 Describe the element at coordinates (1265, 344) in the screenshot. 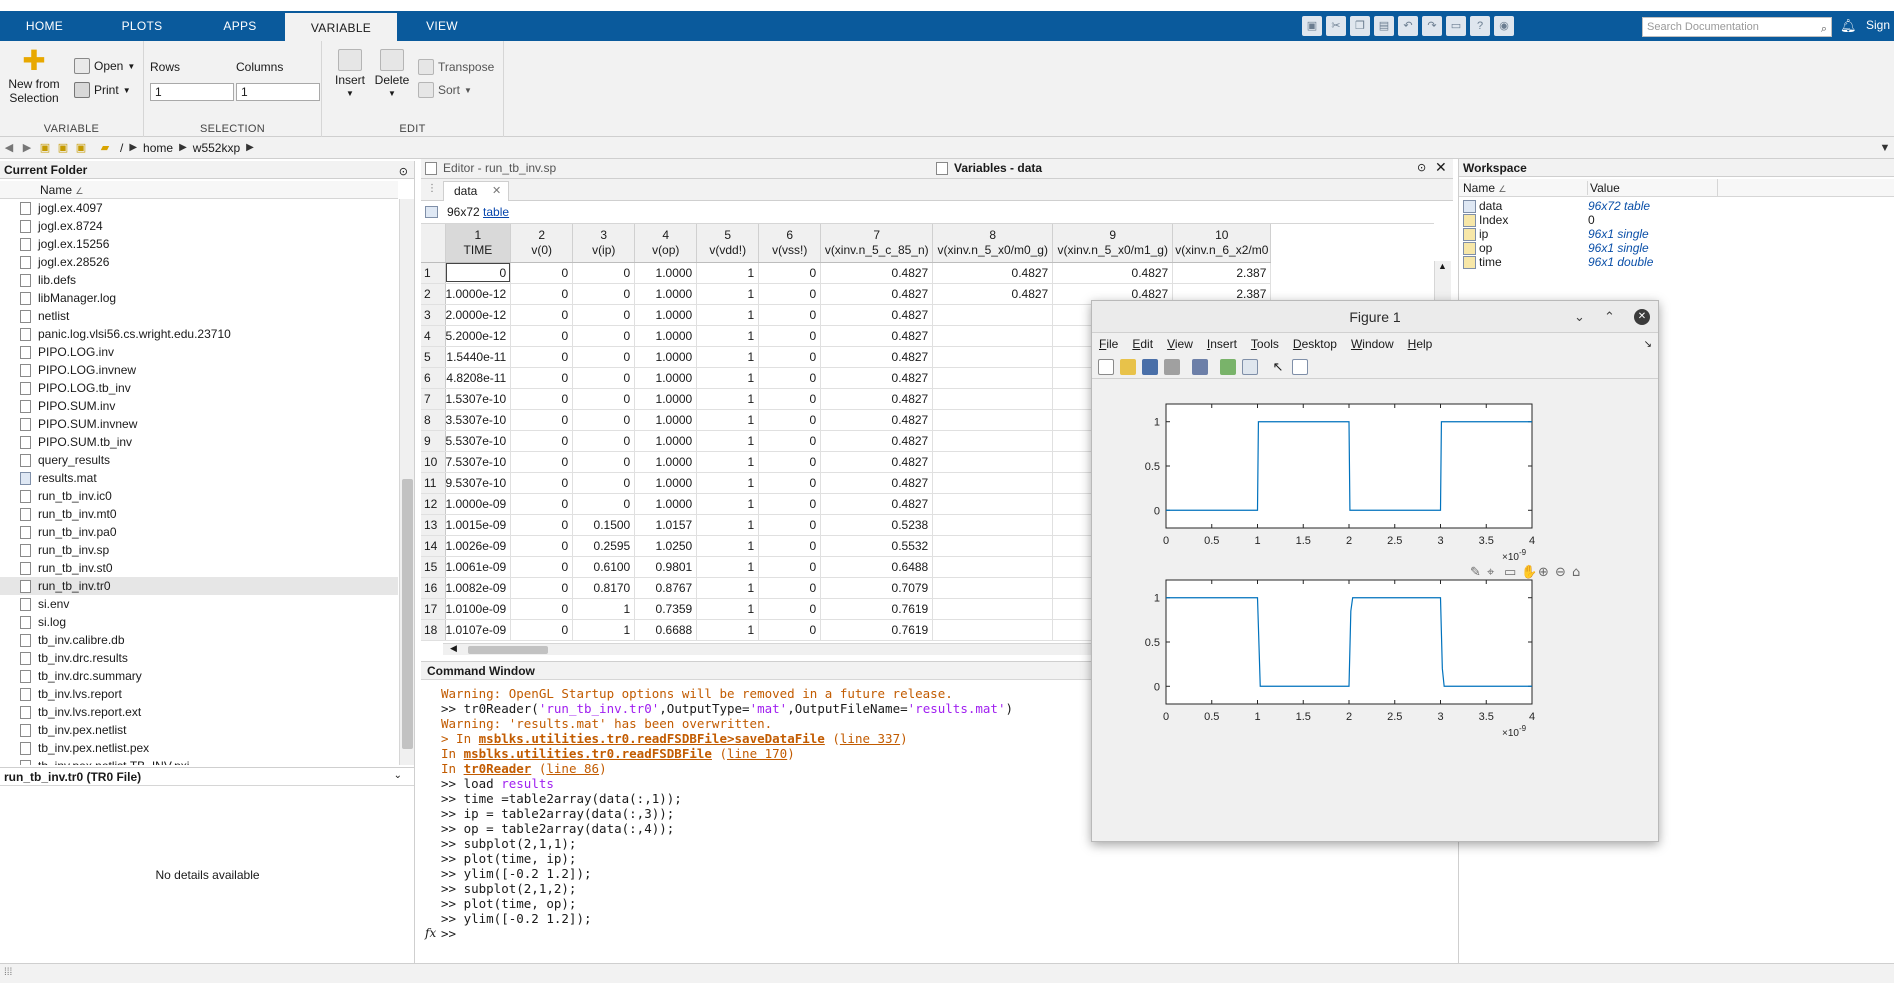

I see `figure-menu-tools: Tools` at that location.